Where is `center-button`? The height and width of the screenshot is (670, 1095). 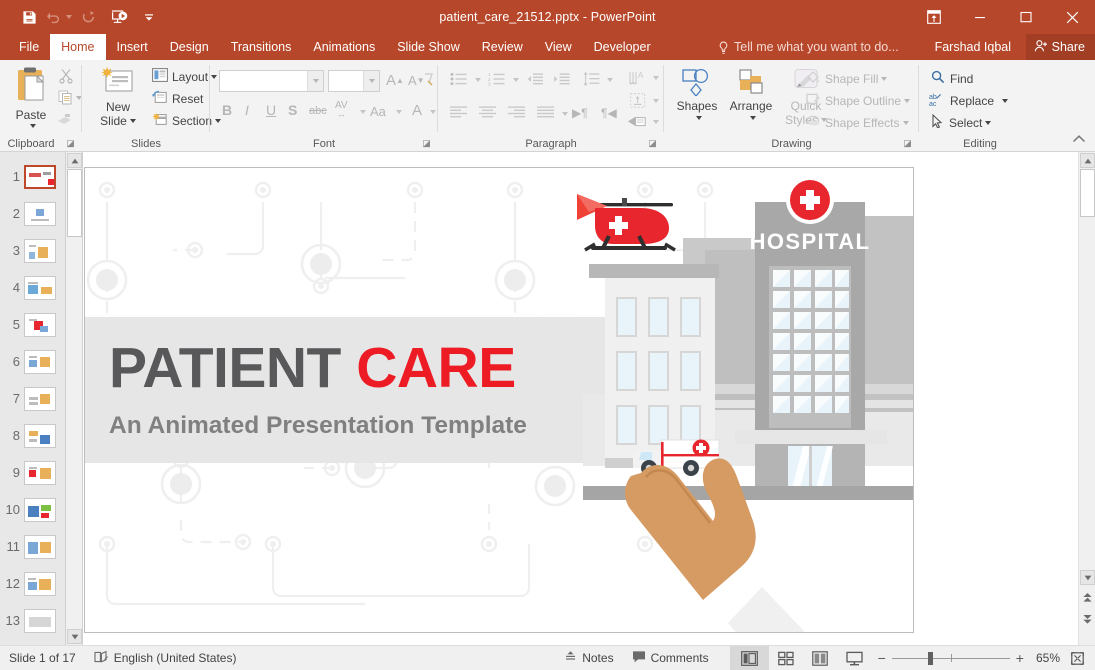
center-button is located at coordinates (488, 112).